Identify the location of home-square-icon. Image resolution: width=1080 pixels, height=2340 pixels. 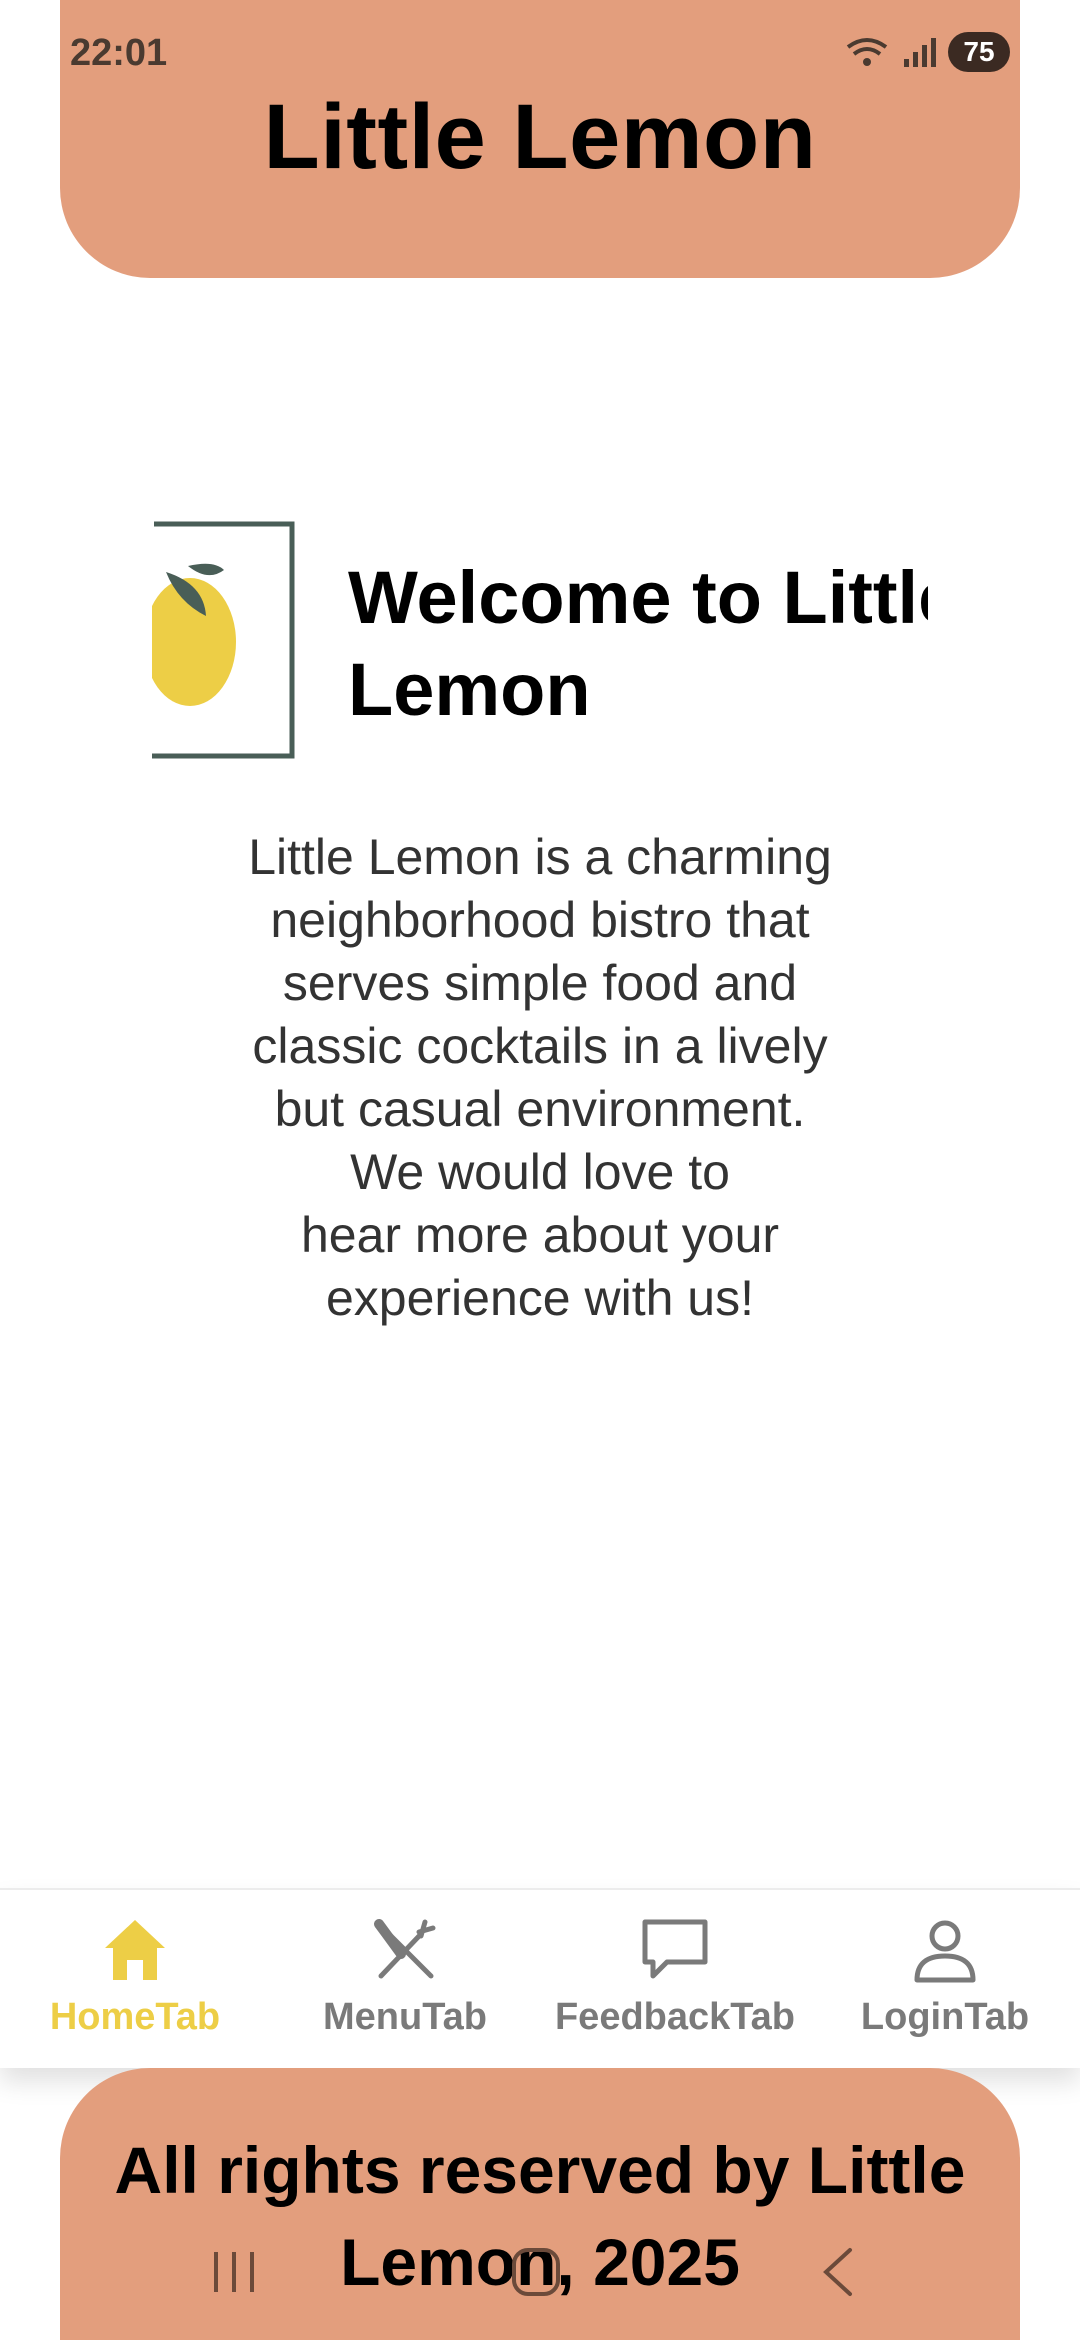
(536, 2272).